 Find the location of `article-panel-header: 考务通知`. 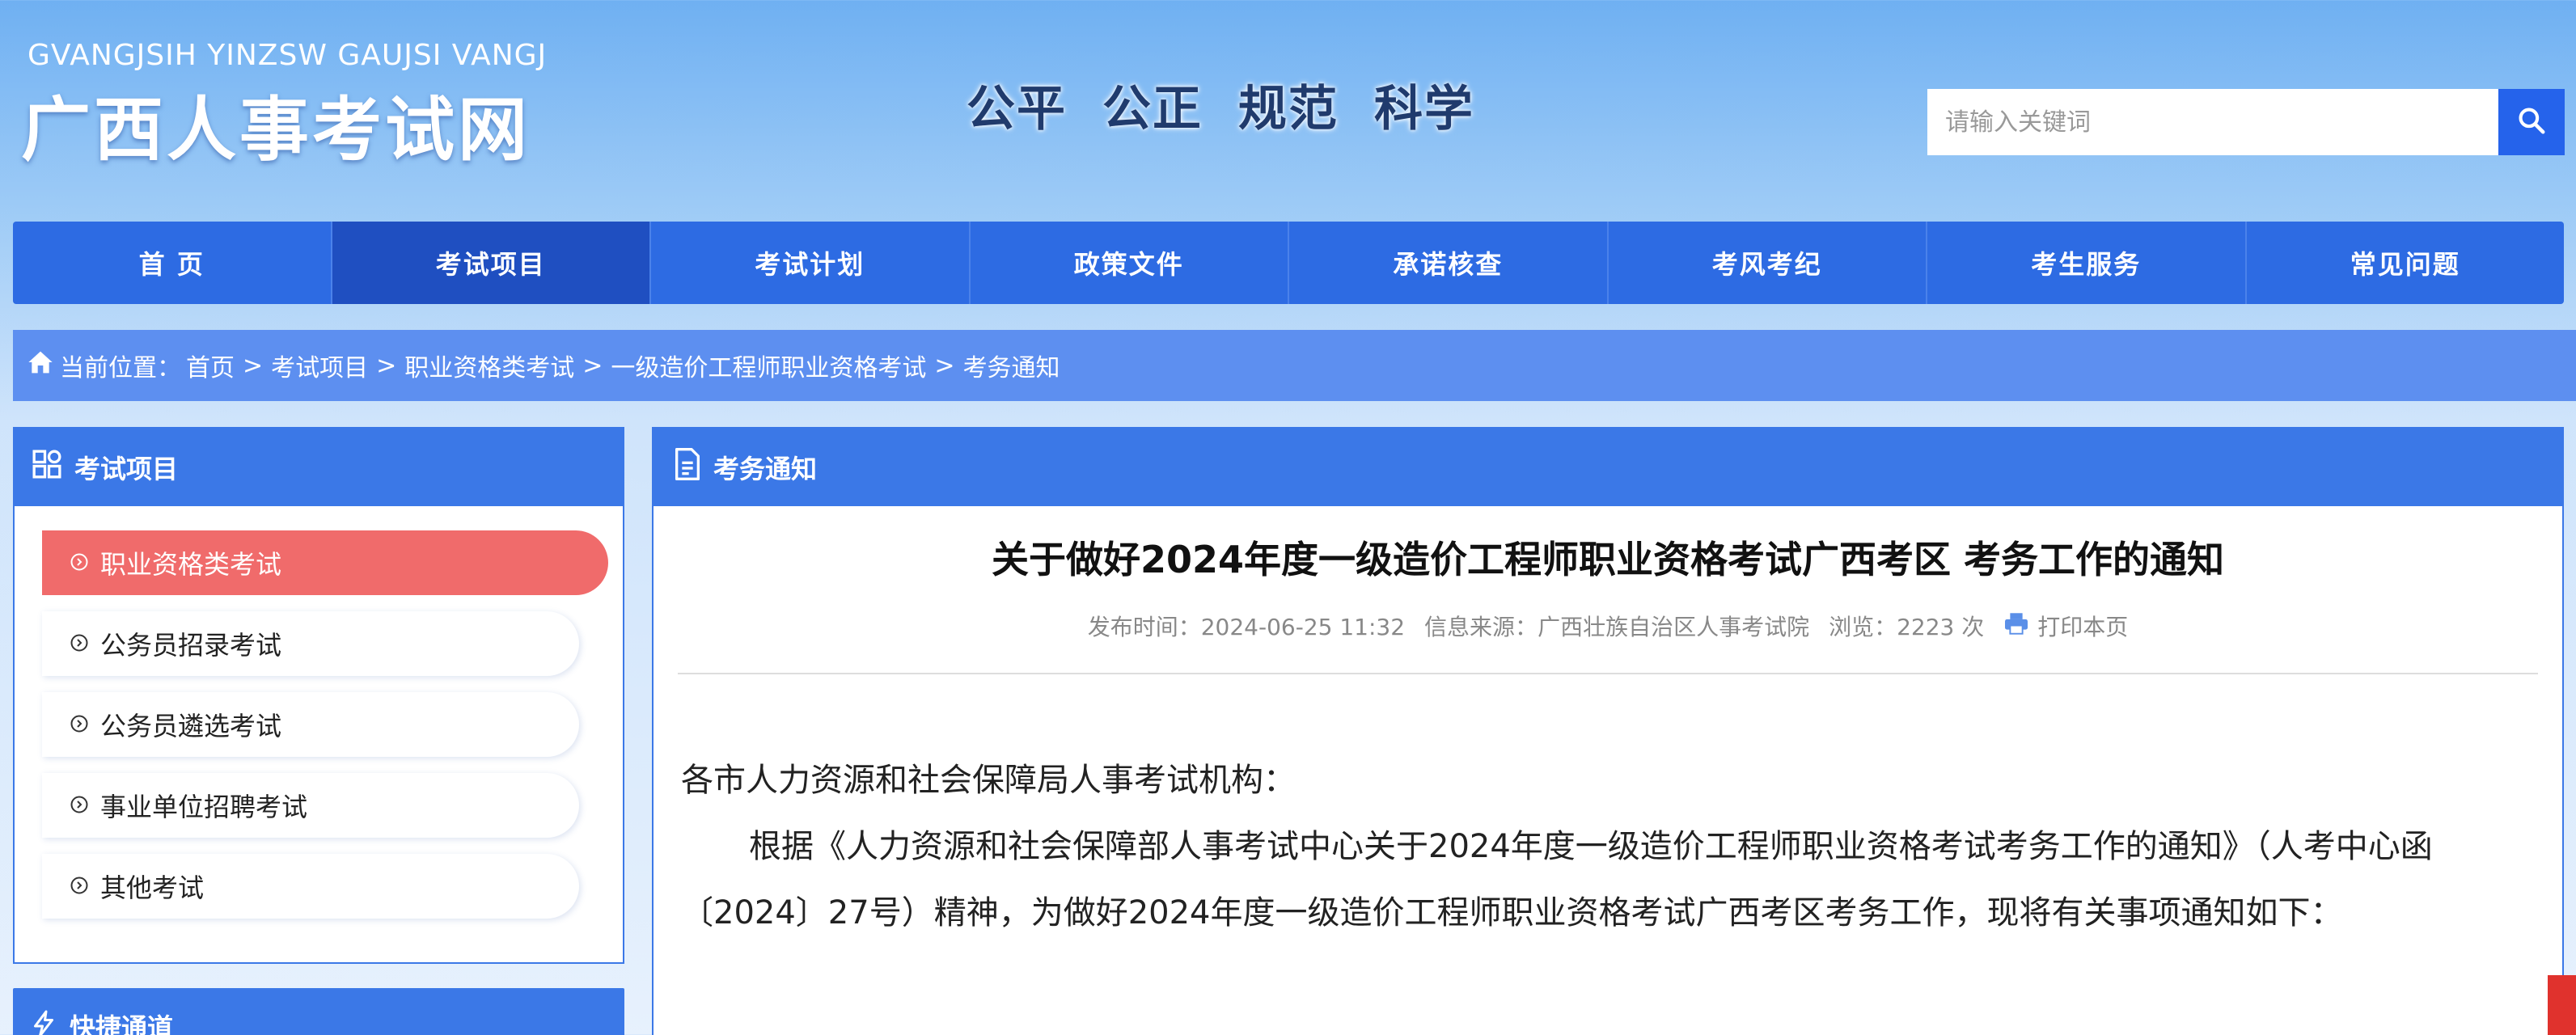

article-panel-header: 考务通知 is located at coordinates (1608, 467).